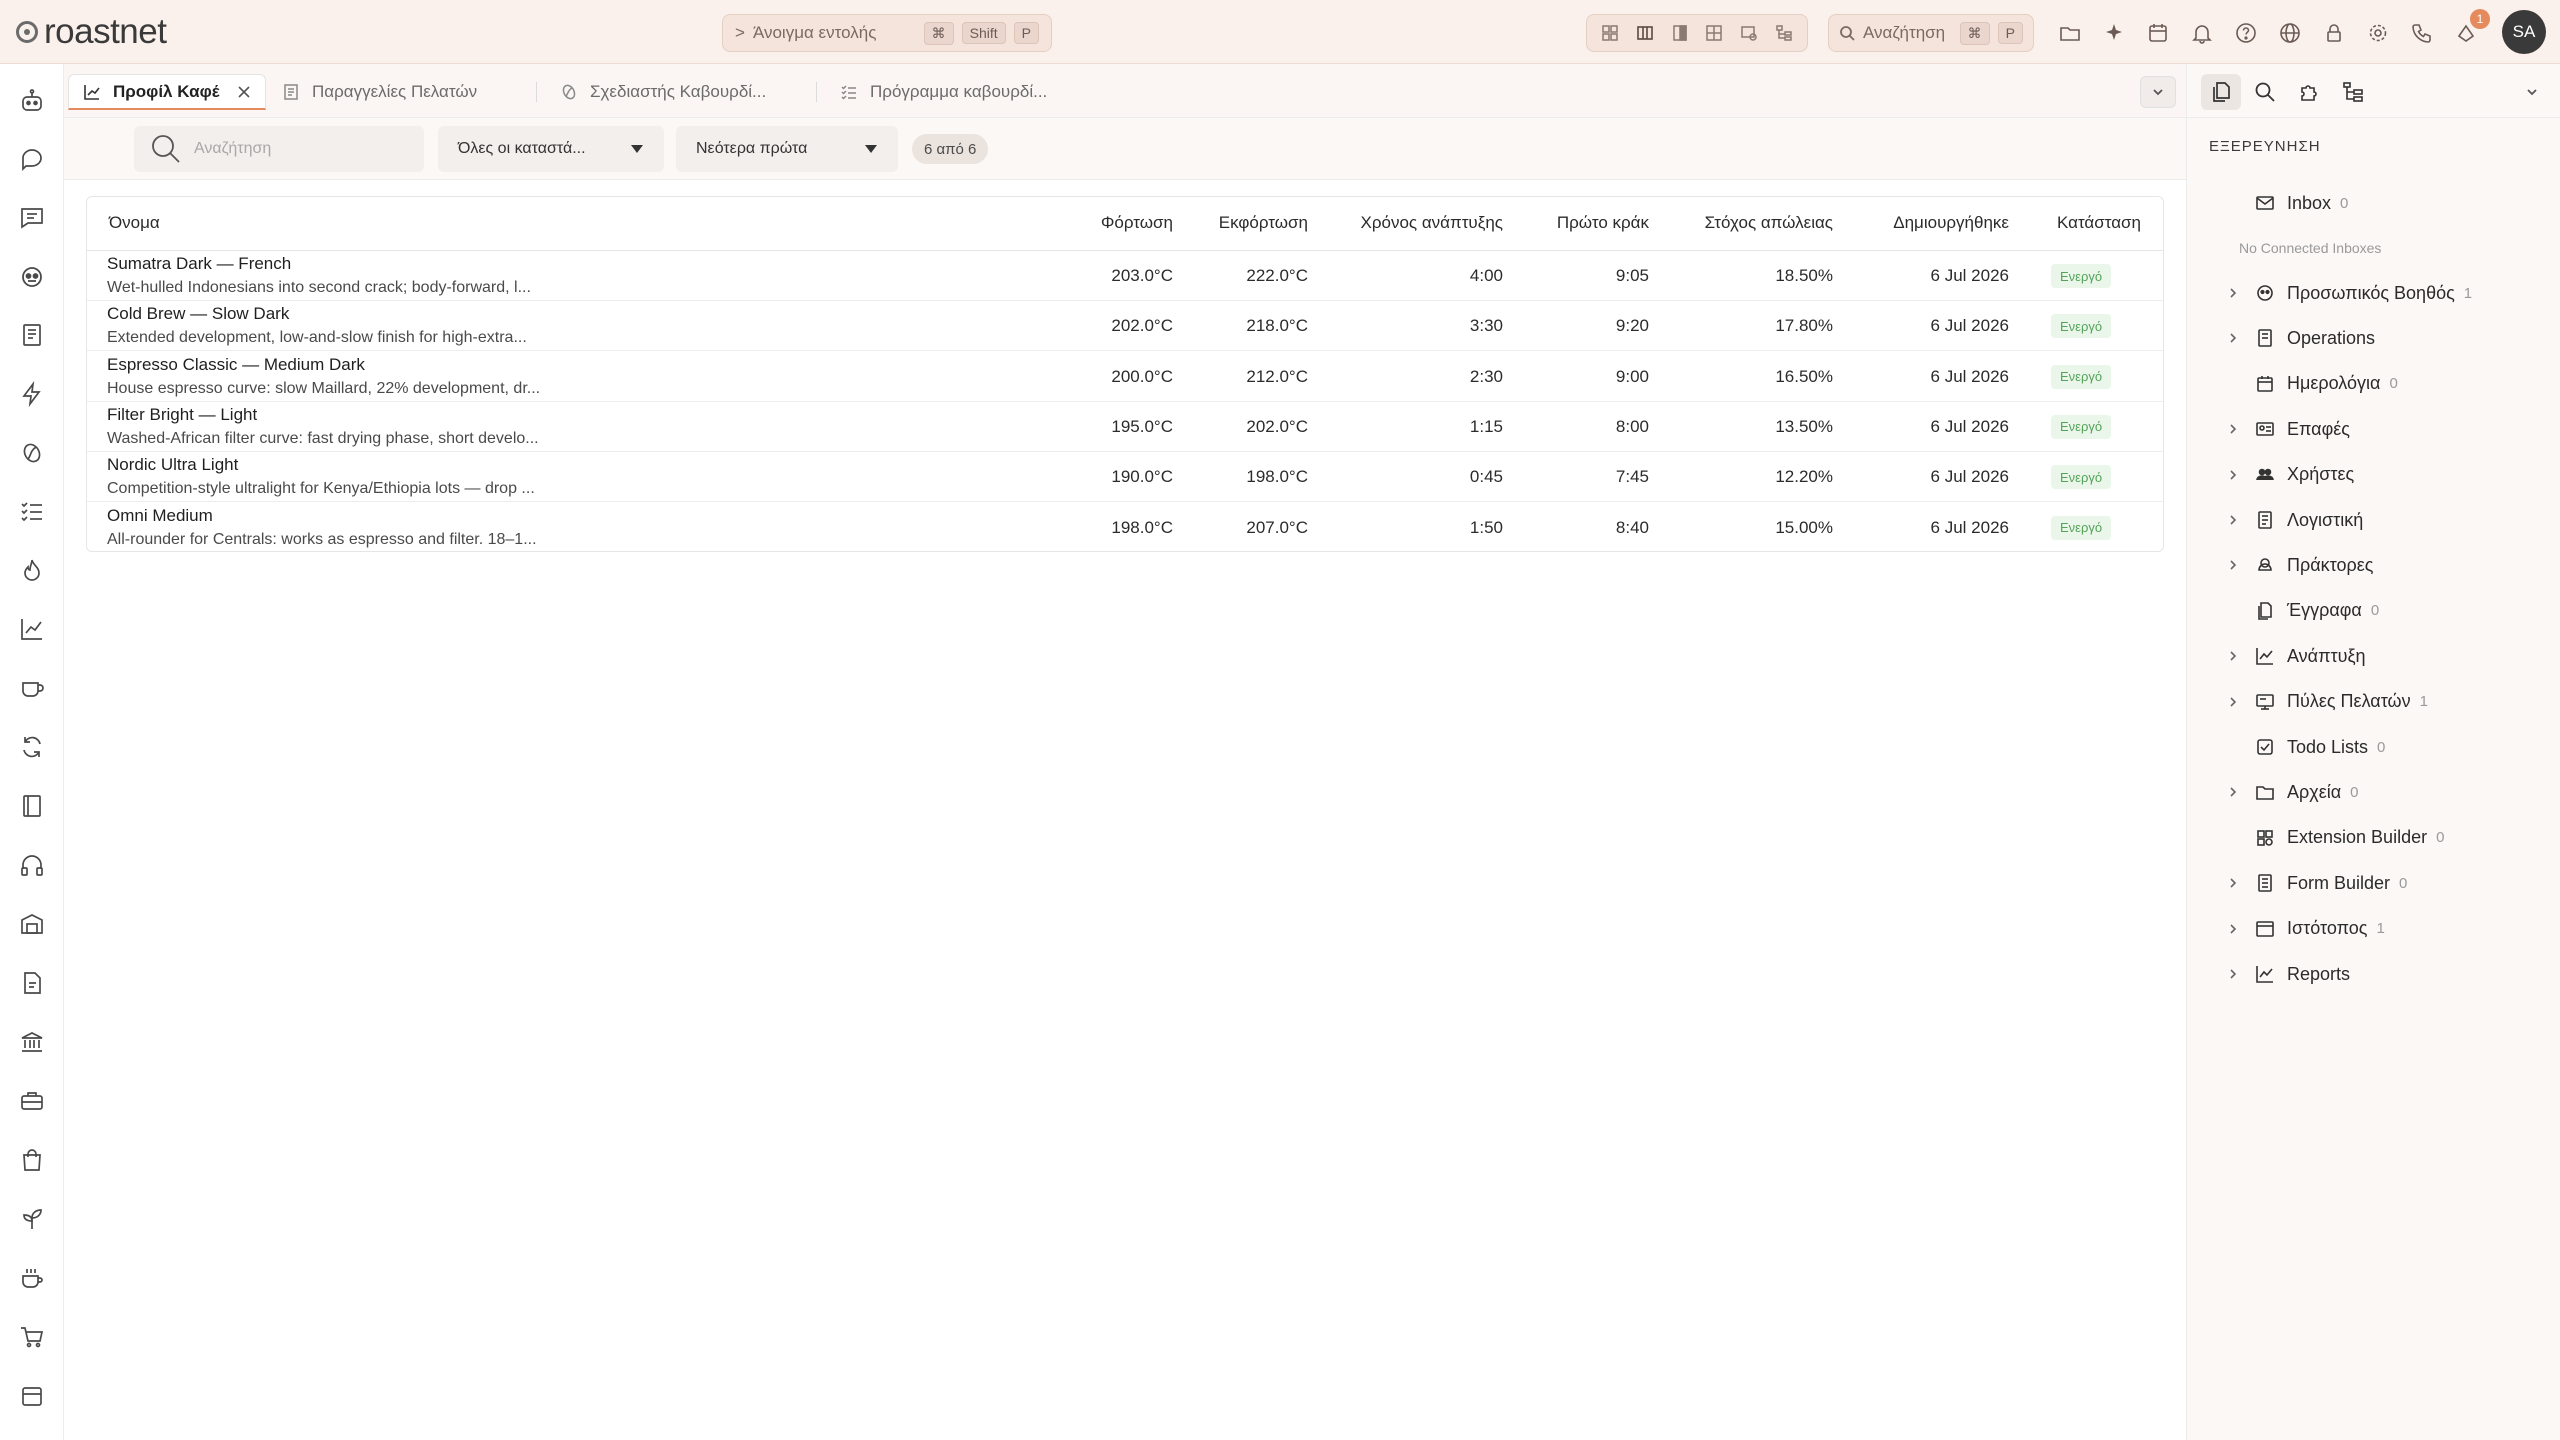 This screenshot has width=2560, height=1440. Describe the element at coordinates (2471, 28) in the screenshot. I see `updates-icon: 1` at that location.